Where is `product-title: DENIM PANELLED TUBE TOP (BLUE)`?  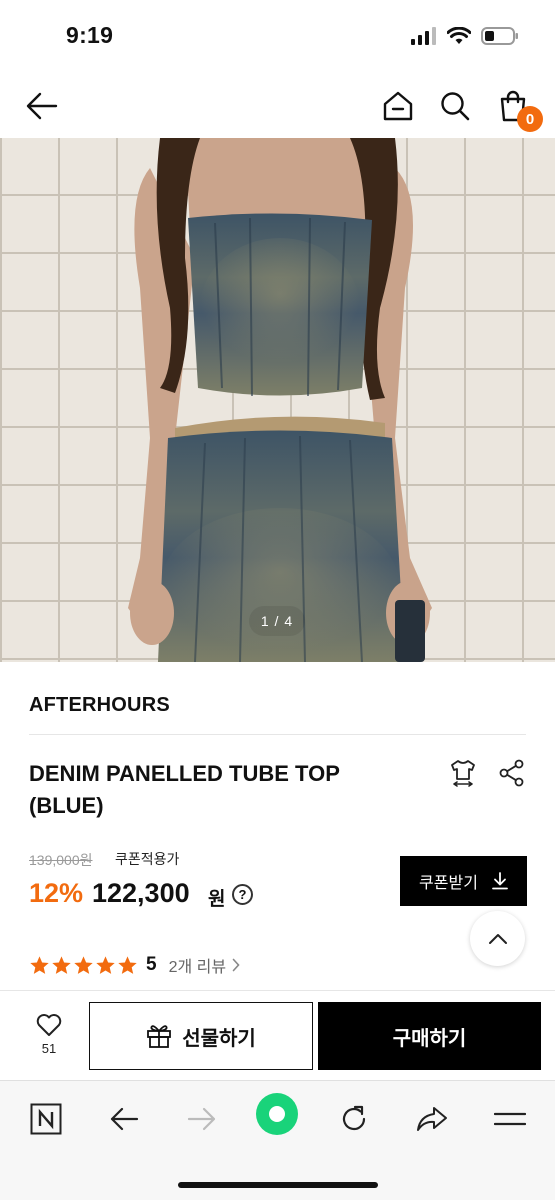 product-title: DENIM PANELLED TUBE TOP (BLUE) is located at coordinates (184, 789).